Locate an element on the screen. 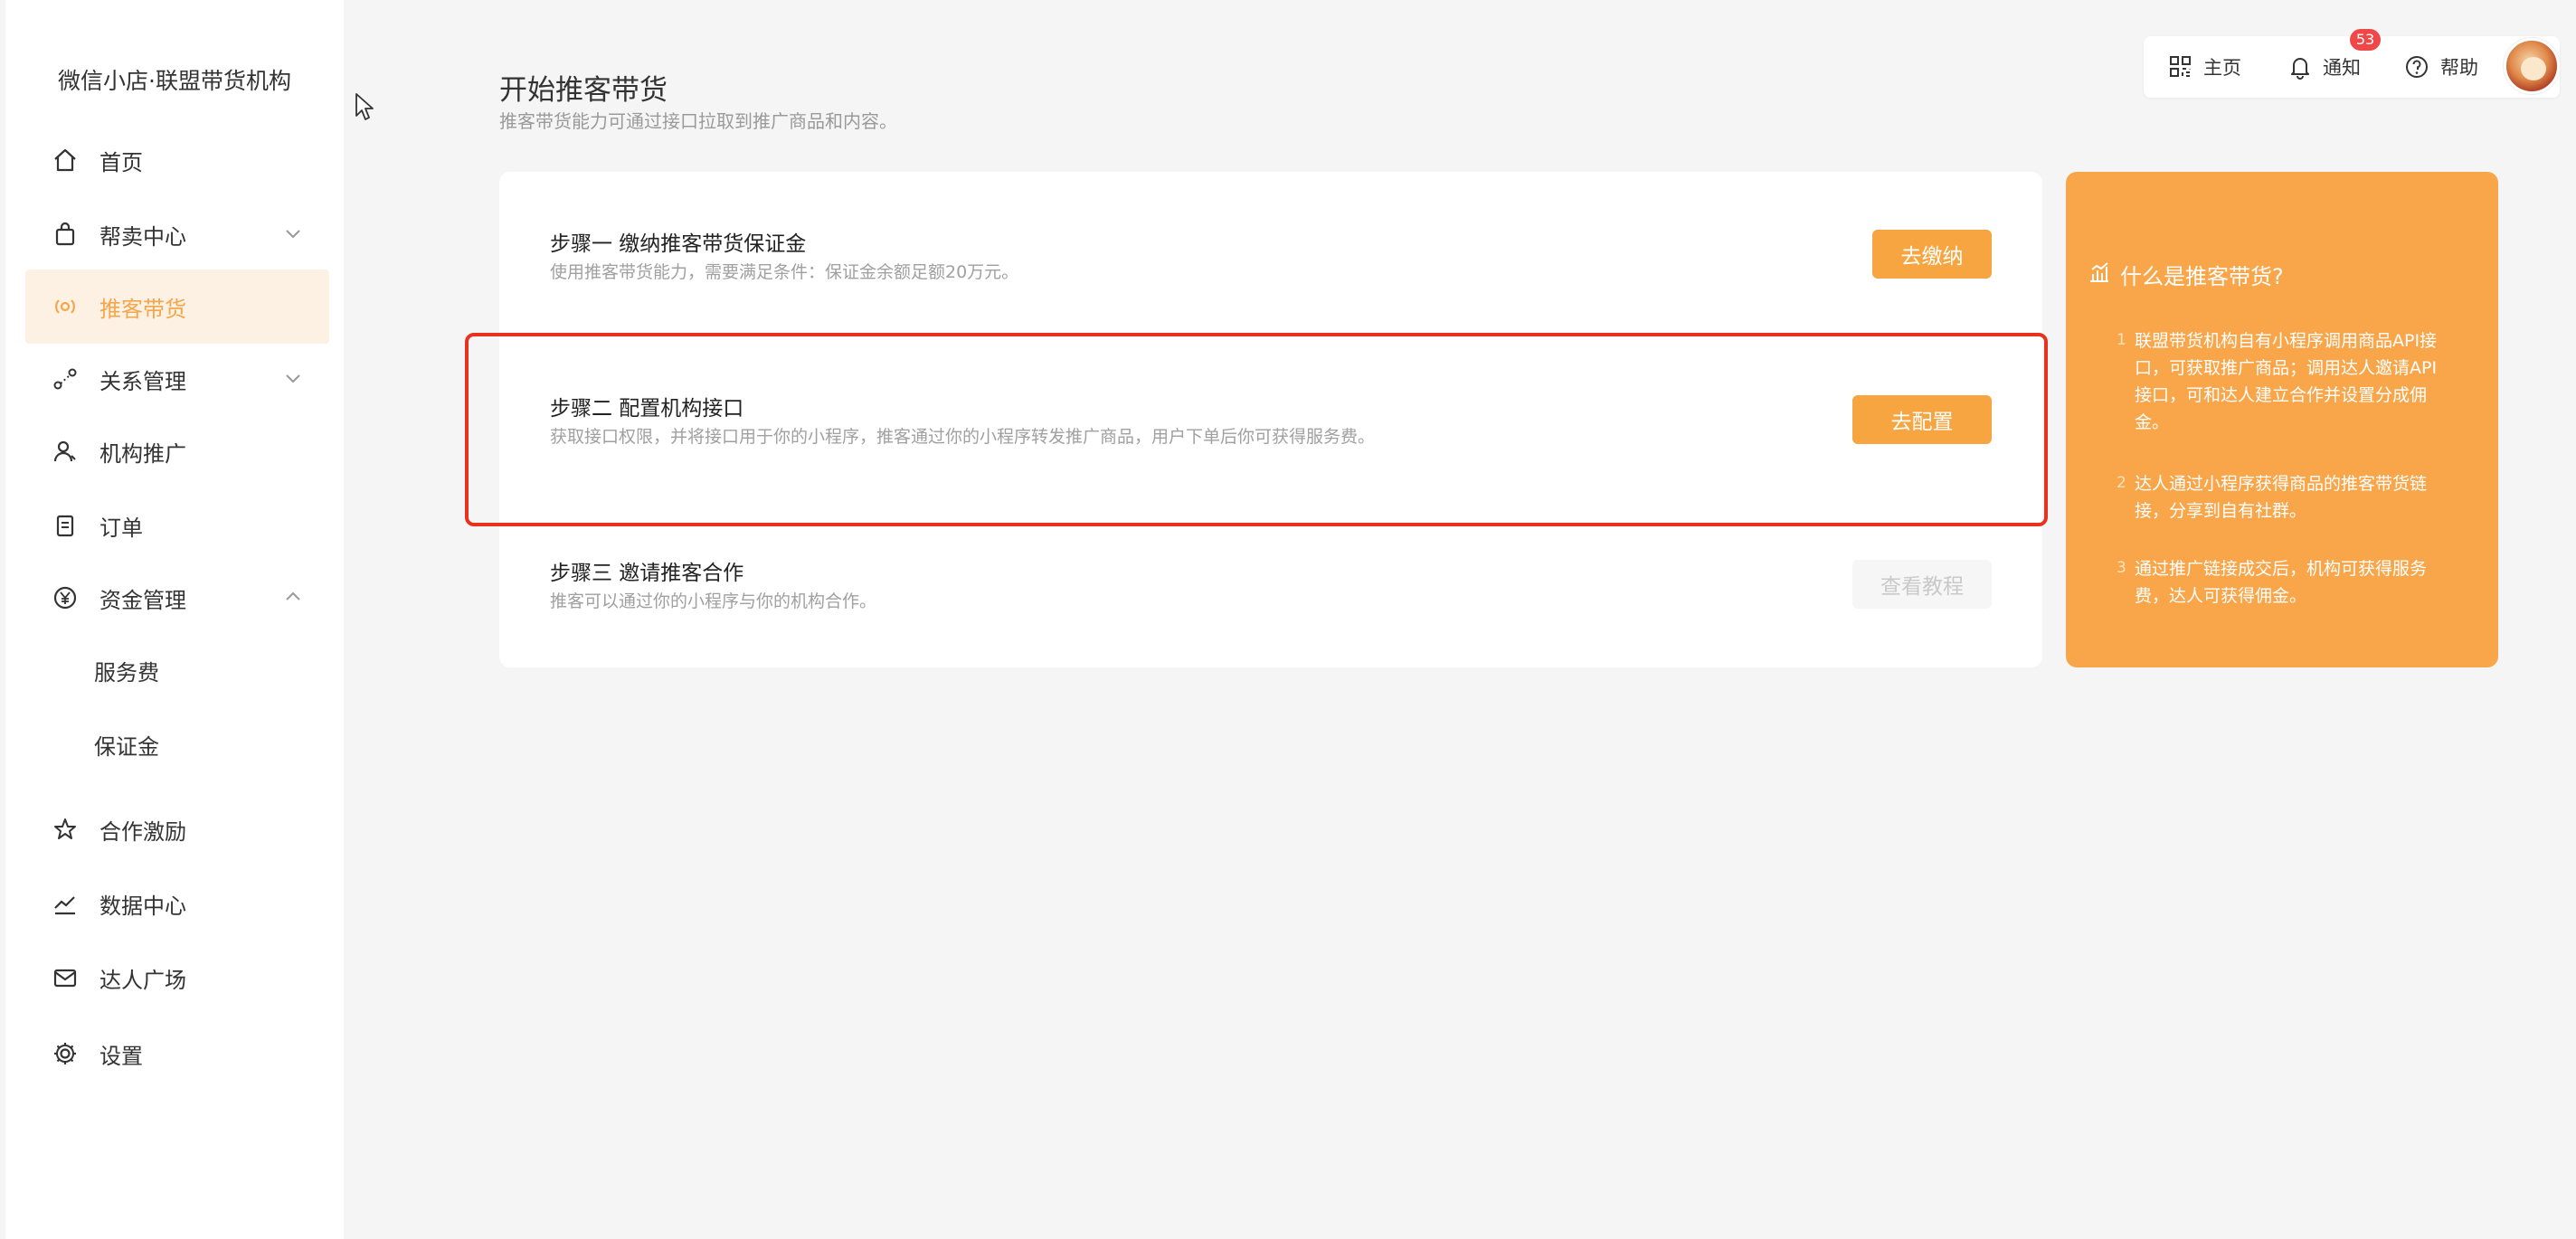 This screenshot has height=1239, width=2576. info-title: 什么是推客带货? is located at coordinates (2187, 274).